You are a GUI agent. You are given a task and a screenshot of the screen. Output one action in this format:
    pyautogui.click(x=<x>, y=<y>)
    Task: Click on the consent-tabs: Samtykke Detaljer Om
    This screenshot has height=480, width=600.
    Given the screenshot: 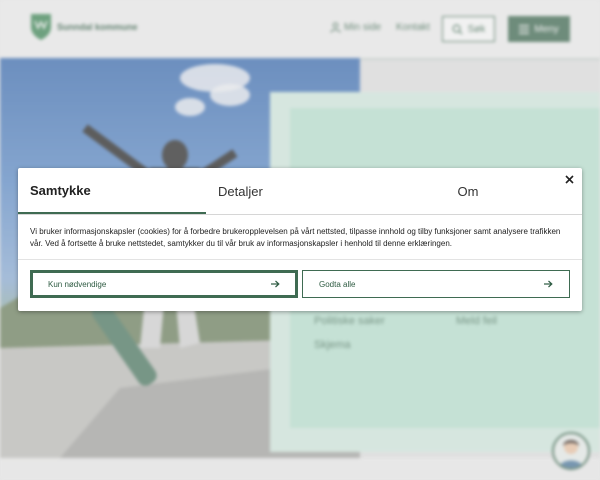 What is the action you would take?
    pyautogui.click(x=300, y=191)
    